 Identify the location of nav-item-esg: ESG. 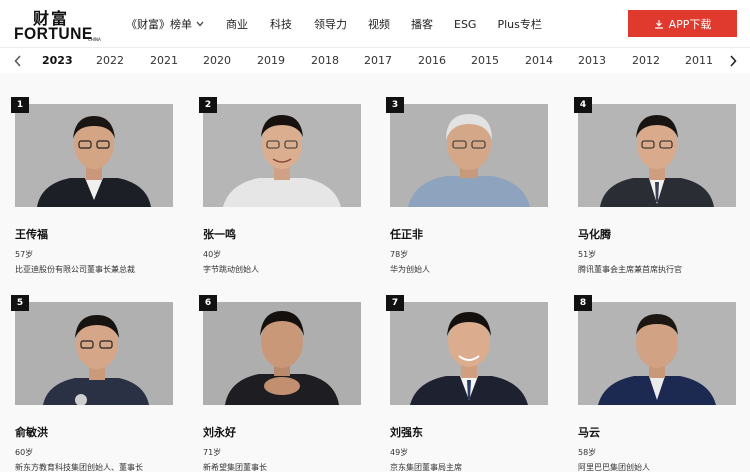
(465, 24).